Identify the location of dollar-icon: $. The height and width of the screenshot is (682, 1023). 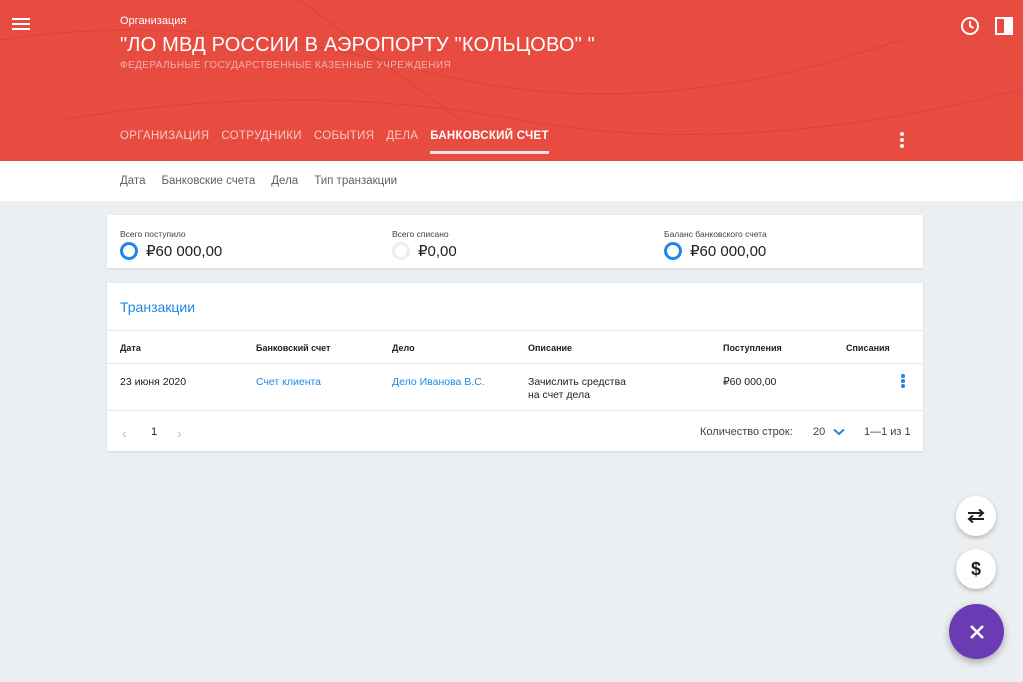
(975, 568).